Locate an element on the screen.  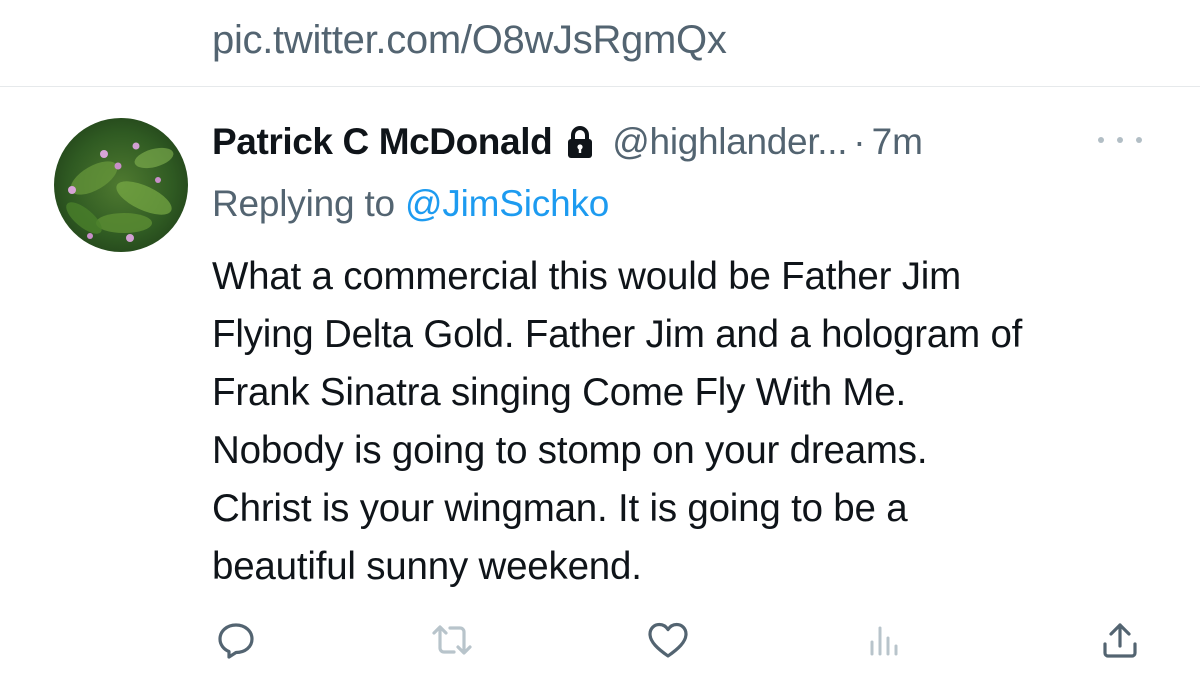
share-icon is located at coordinates (1120, 640).